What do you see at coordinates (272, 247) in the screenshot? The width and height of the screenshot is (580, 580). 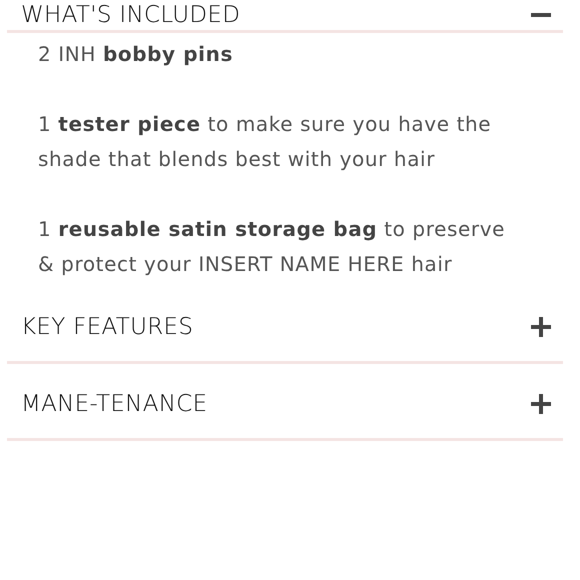 I see `included-item: 1 reusable satin storage bag to preserve & protect your INSERT NAME HERE hair` at bounding box center [272, 247].